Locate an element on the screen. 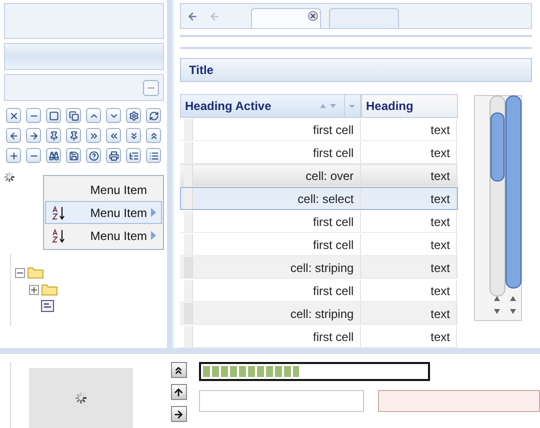  save-icon is located at coordinates (73, 155).